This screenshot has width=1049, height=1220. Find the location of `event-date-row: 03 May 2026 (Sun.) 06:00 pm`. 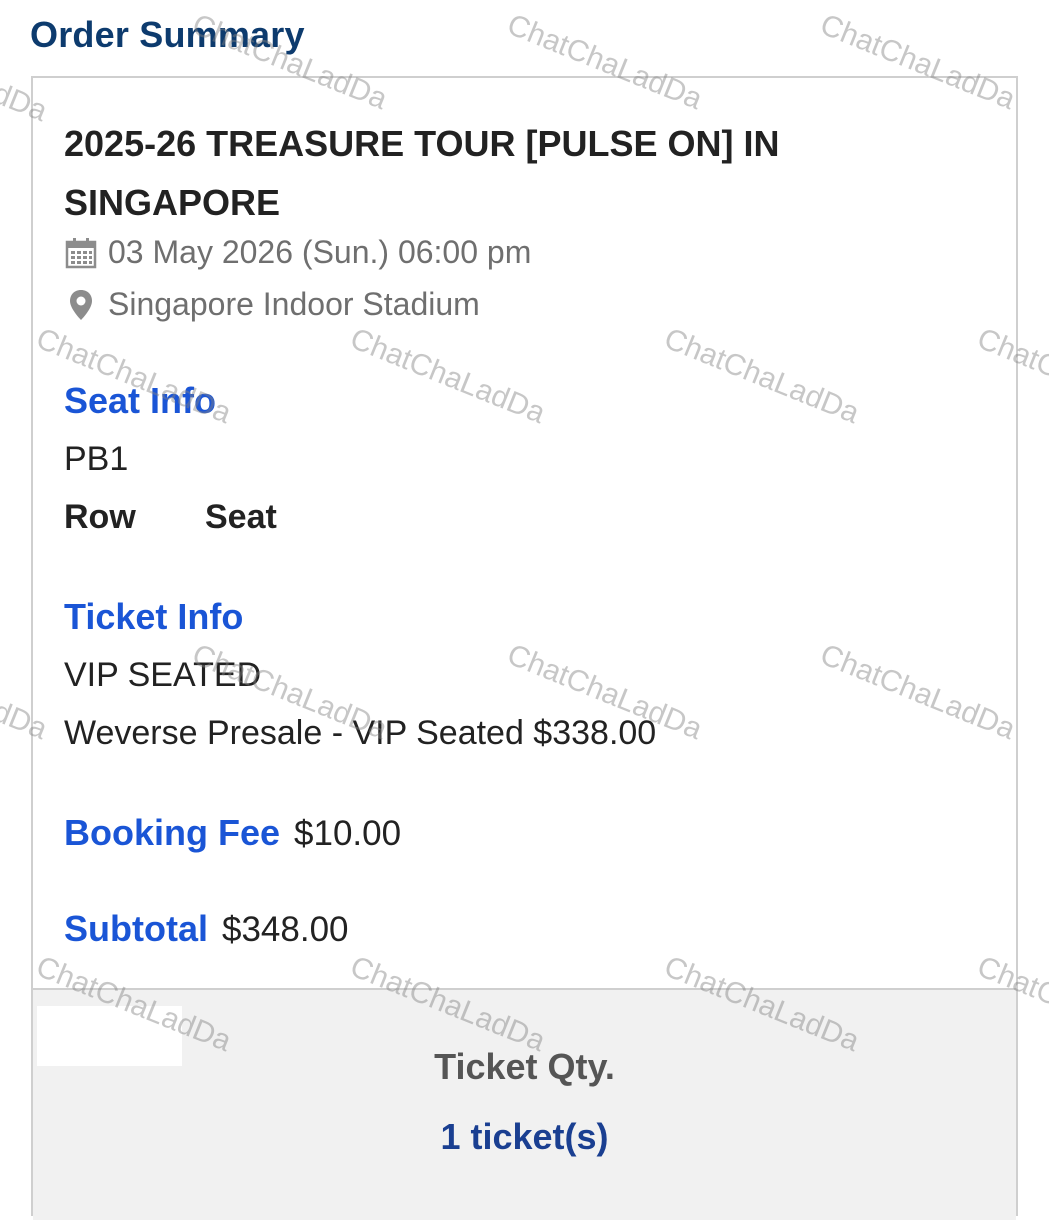

event-date-row: 03 May 2026 (Sun.) 06:00 pm is located at coordinates (297, 252).